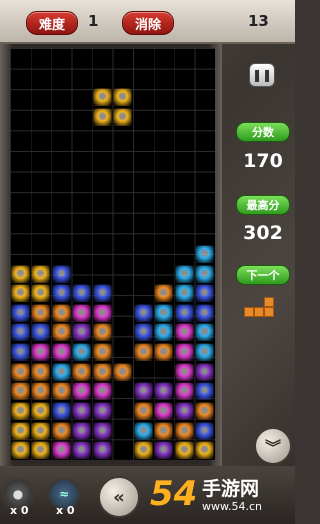 The width and height of the screenshot is (320, 524). I want to click on score-value: 170, so click(263, 161).